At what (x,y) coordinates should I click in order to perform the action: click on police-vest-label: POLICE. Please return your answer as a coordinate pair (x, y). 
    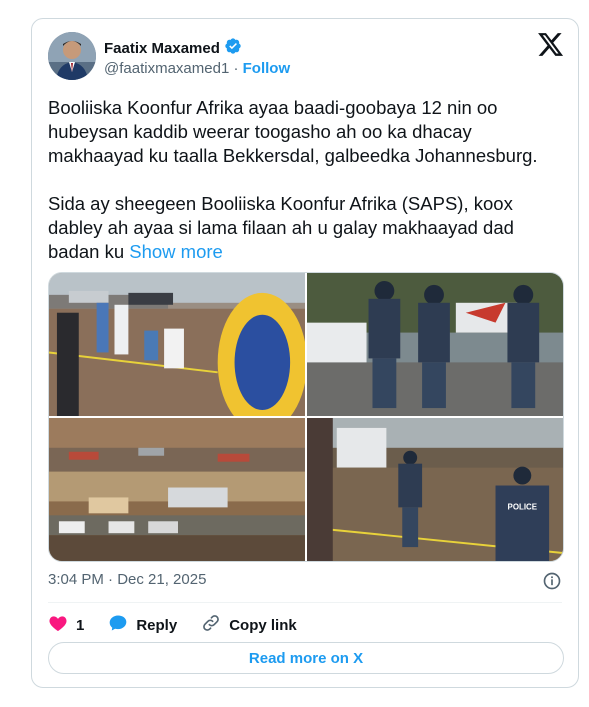
    Looking at the image, I should click on (523, 506).